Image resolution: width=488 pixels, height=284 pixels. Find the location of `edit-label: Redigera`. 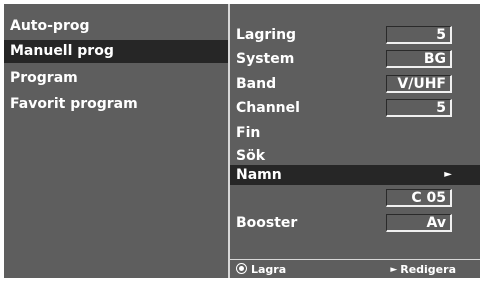

edit-label: Redigera is located at coordinates (428, 269).